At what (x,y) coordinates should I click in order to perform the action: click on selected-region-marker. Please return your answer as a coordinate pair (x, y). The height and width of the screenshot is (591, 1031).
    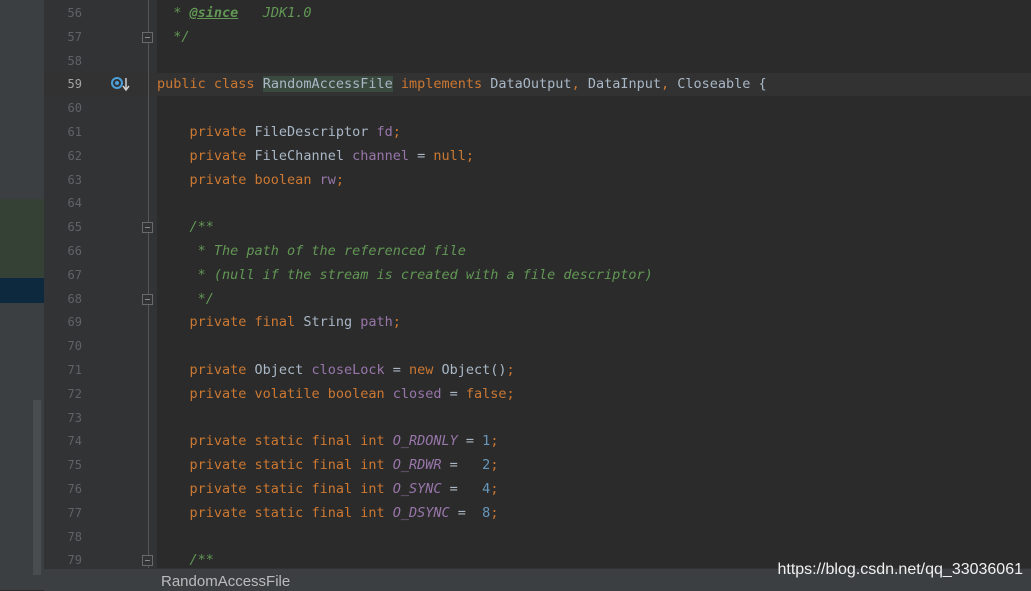
    Looking at the image, I should click on (22, 290).